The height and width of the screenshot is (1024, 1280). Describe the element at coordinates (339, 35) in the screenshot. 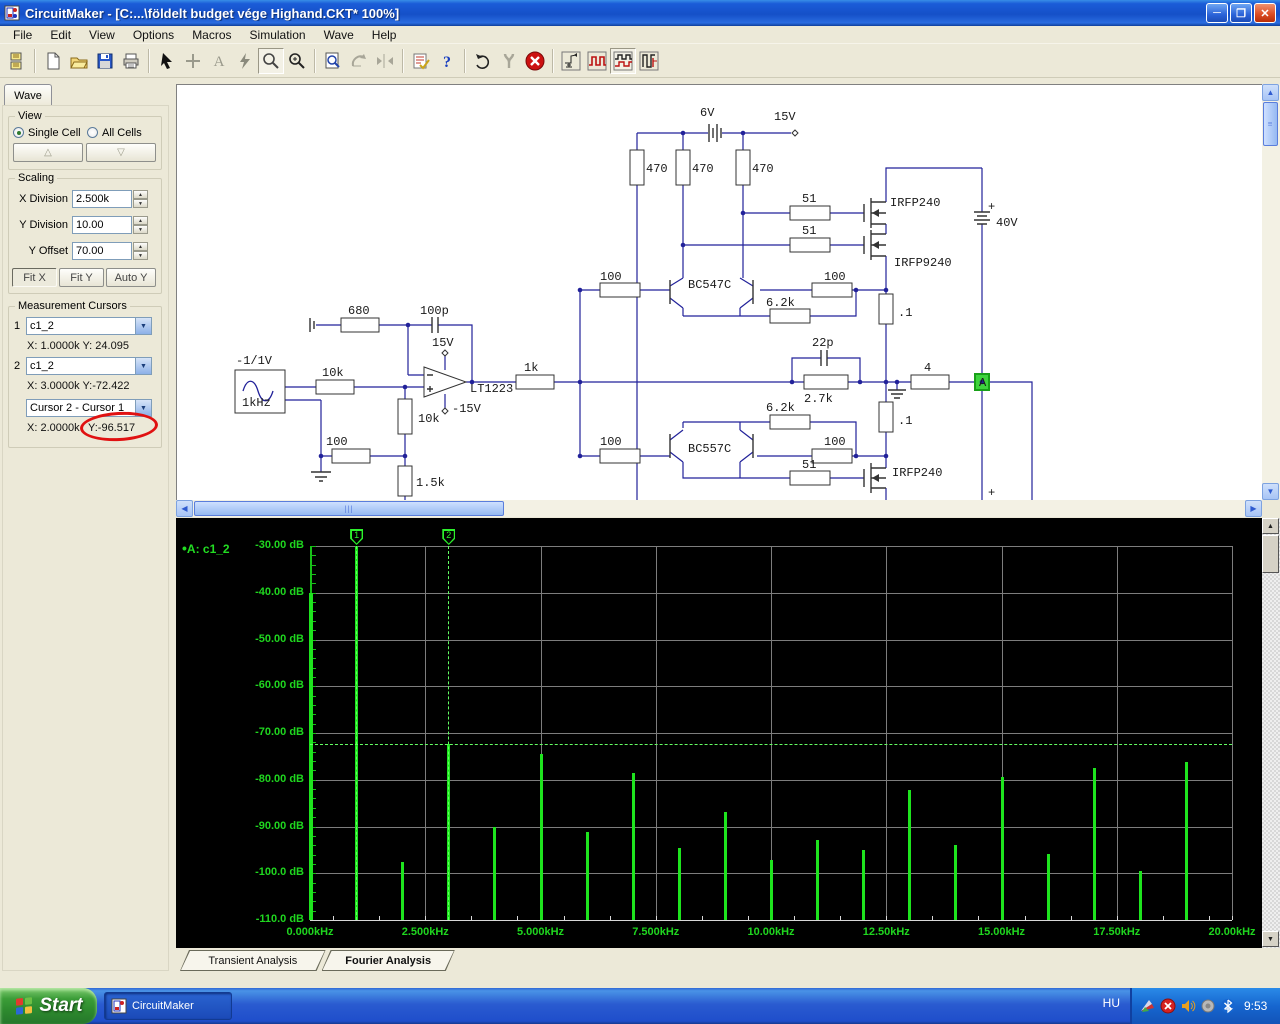

I see `menu-wave: Wave` at that location.